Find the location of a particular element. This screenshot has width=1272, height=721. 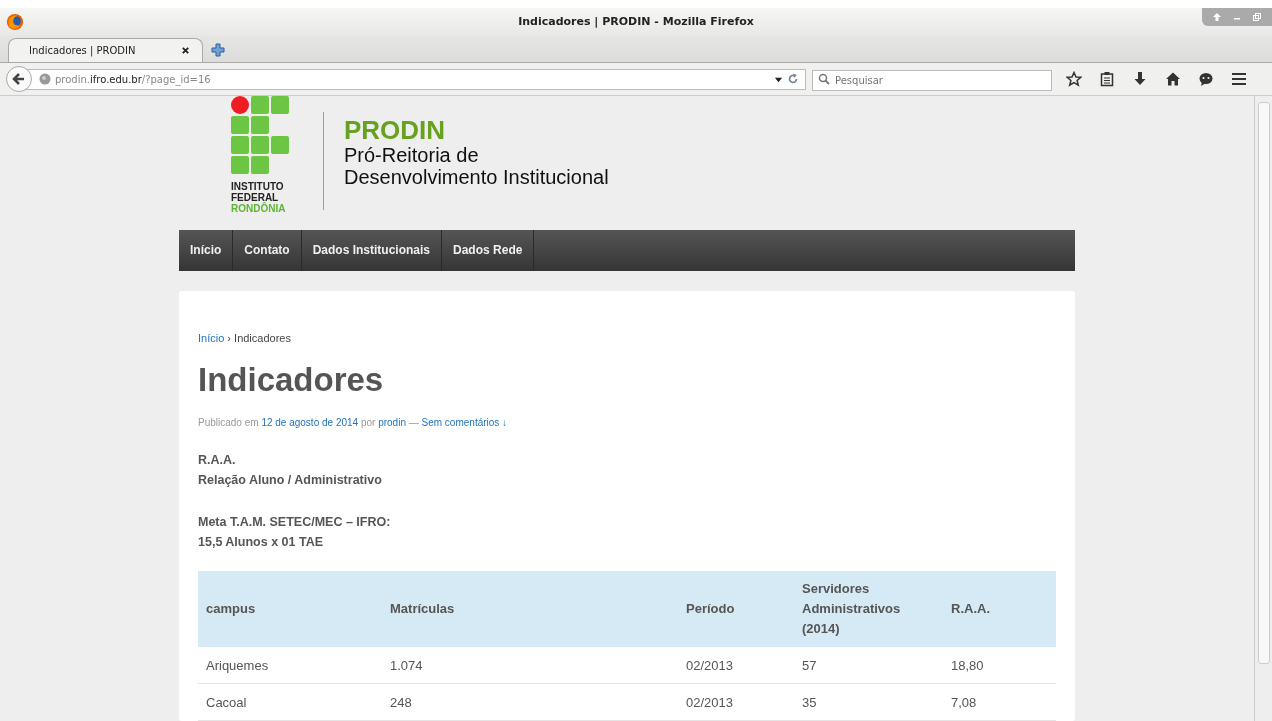

column-header: campus is located at coordinates (290, 609).